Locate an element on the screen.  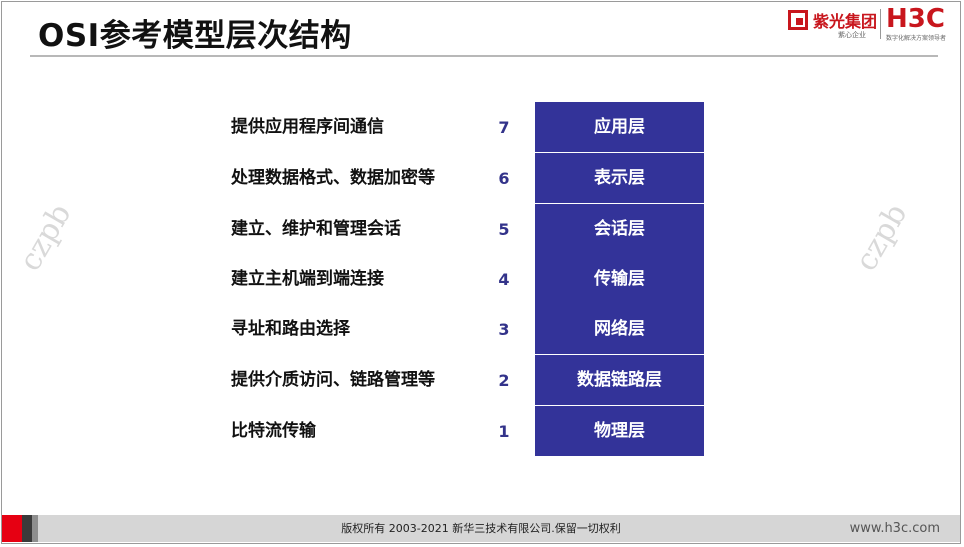
footer-copyright: 版权所有 2003-2021 新华三技术有限公司.保留一切权利 is located at coordinates (481, 528).